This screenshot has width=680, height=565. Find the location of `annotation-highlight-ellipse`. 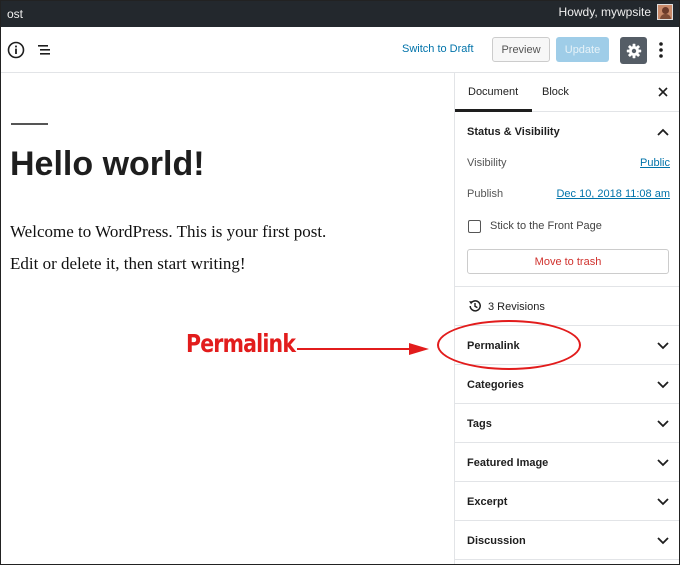

annotation-highlight-ellipse is located at coordinates (509, 345).